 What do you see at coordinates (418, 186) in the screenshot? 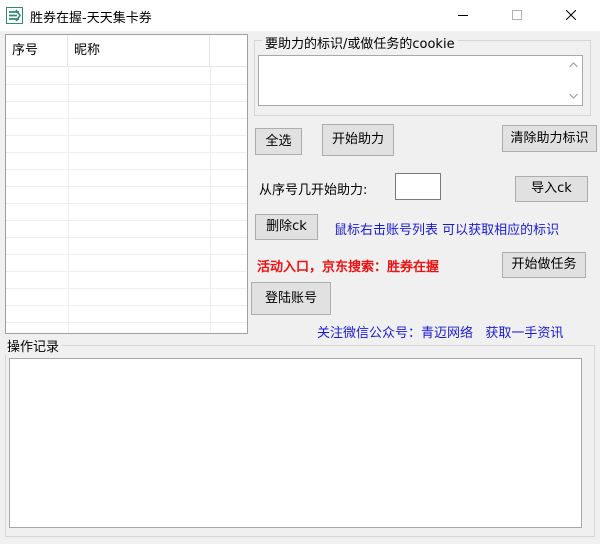
I see `start-index-input` at bounding box center [418, 186].